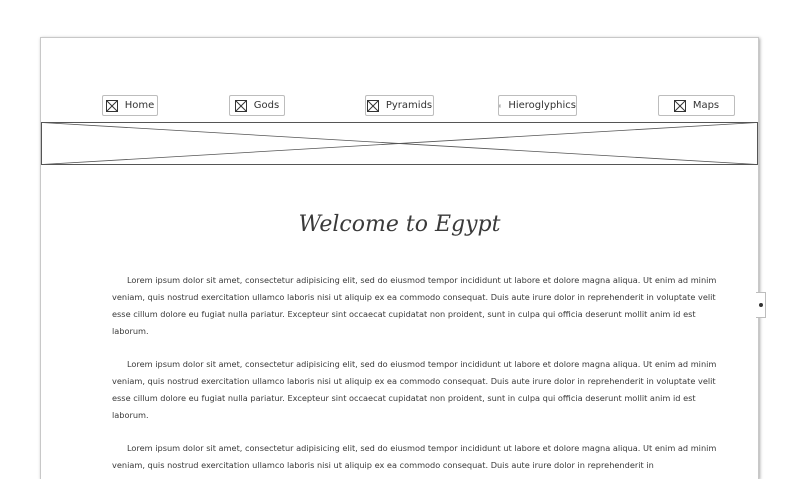 The width and height of the screenshot is (788, 479). What do you see at coordinates (706, 105) in the screenshot?
I see `nav-maps-label: Maps` at bounding box center [706, 105].